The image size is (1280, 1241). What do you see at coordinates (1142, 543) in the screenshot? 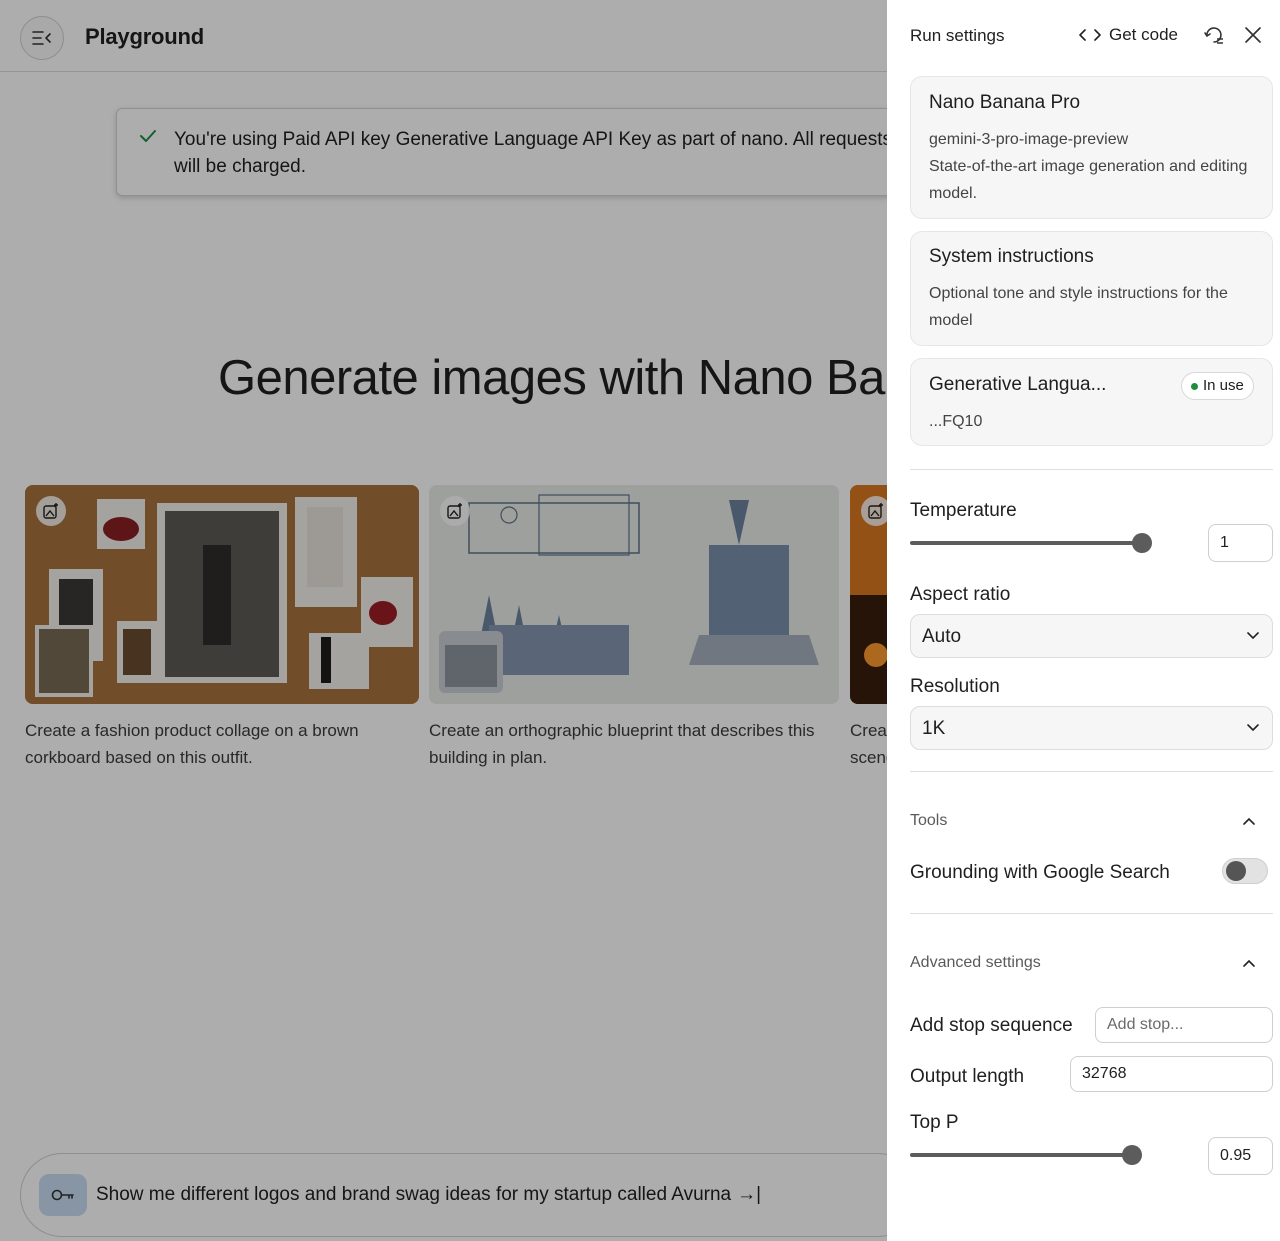
I see `temperature-slider-thumb` at bounding box center [1142, 543].